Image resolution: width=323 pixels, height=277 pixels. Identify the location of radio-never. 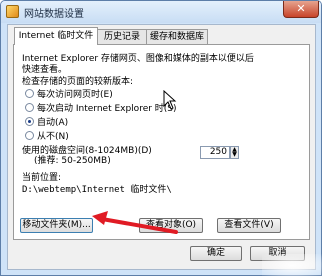
(29, 135).